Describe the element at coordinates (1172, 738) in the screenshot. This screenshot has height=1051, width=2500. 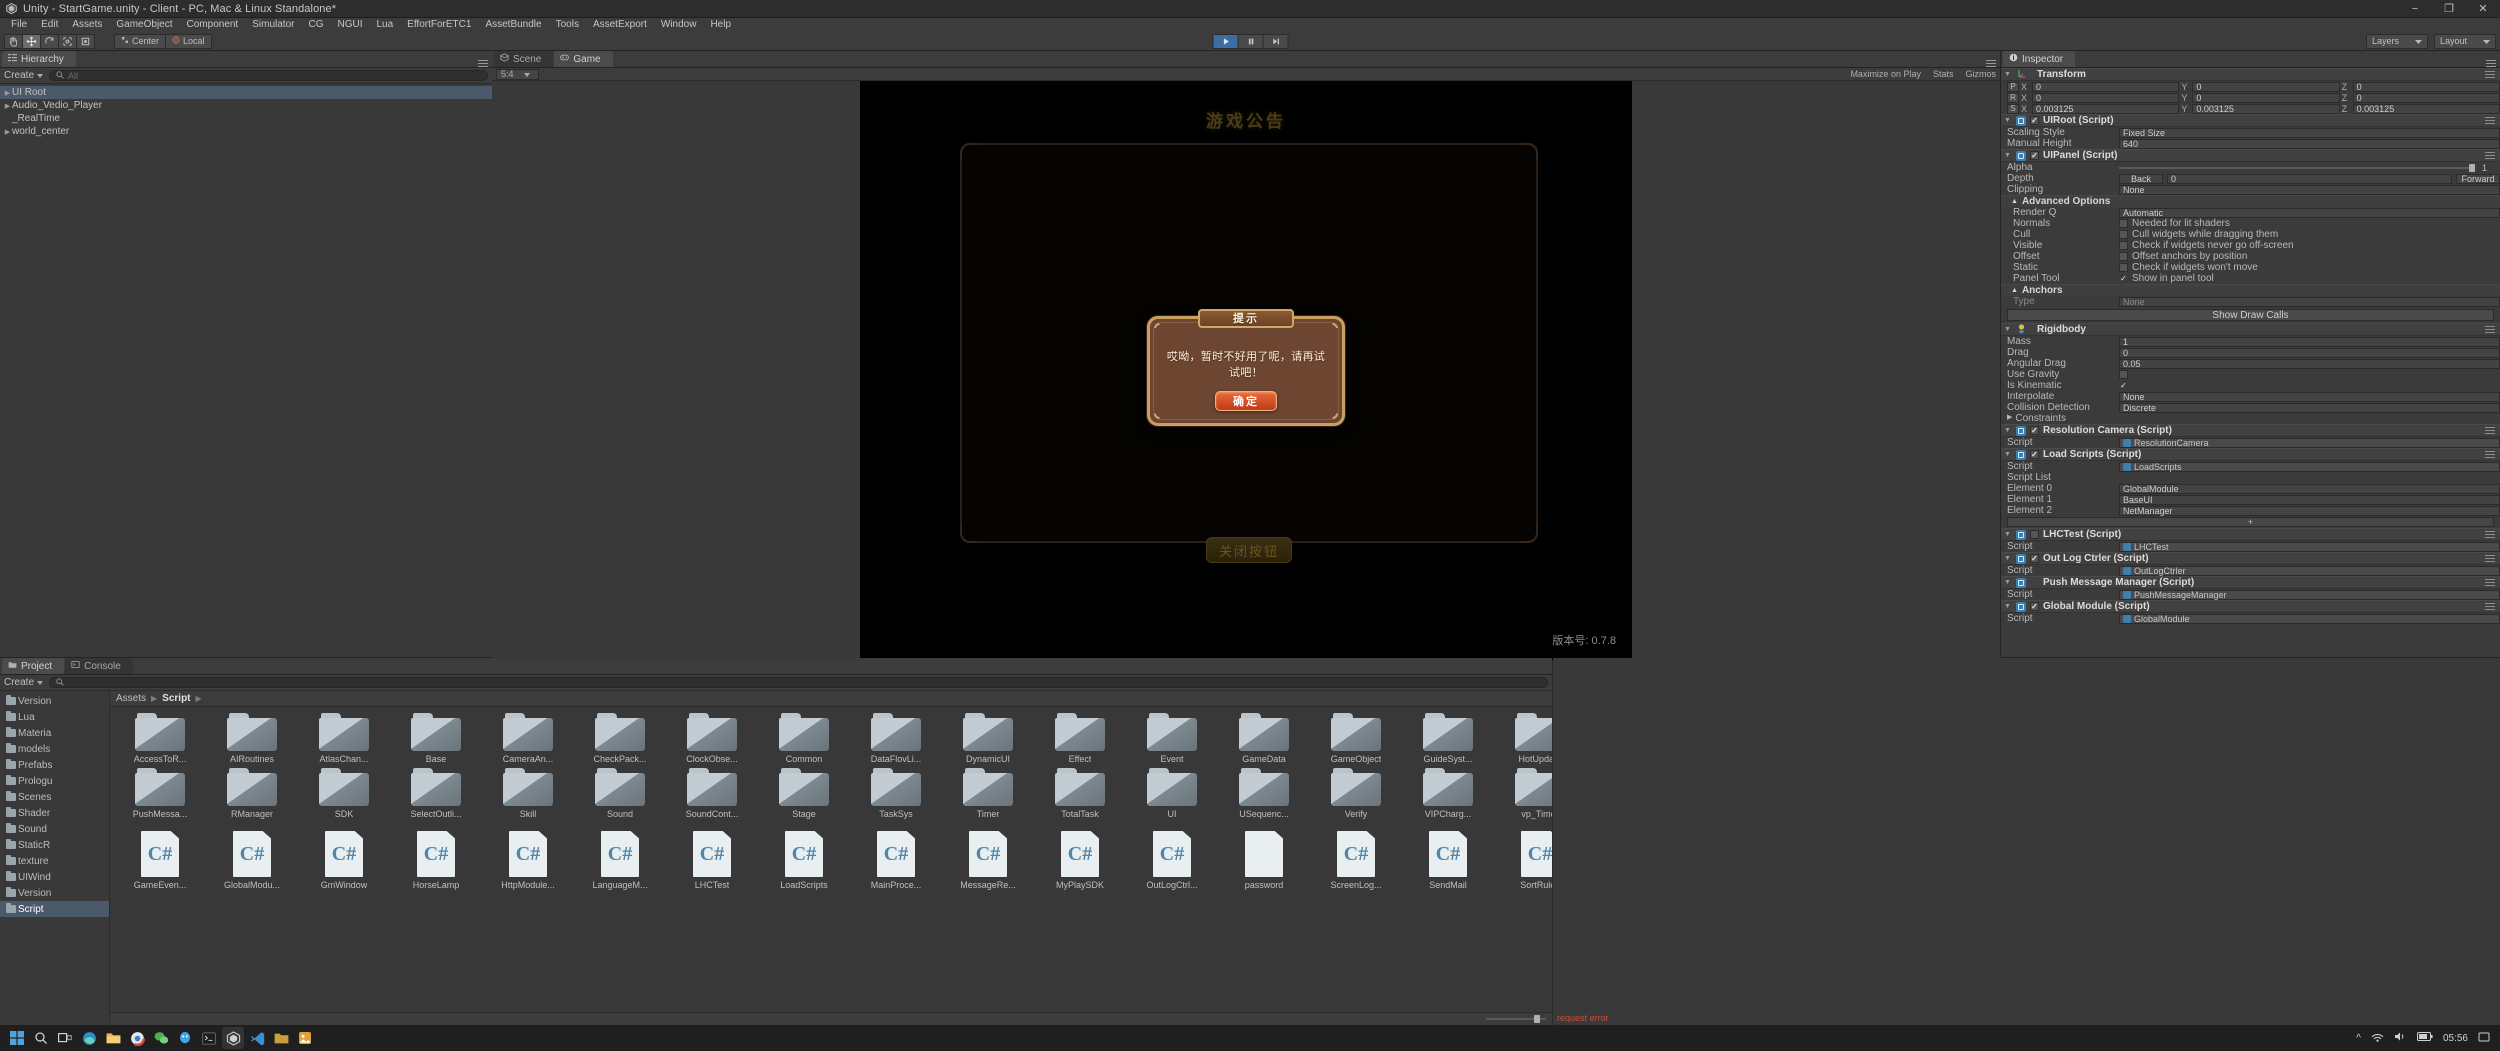
I see `asset-item: Event` at that location.